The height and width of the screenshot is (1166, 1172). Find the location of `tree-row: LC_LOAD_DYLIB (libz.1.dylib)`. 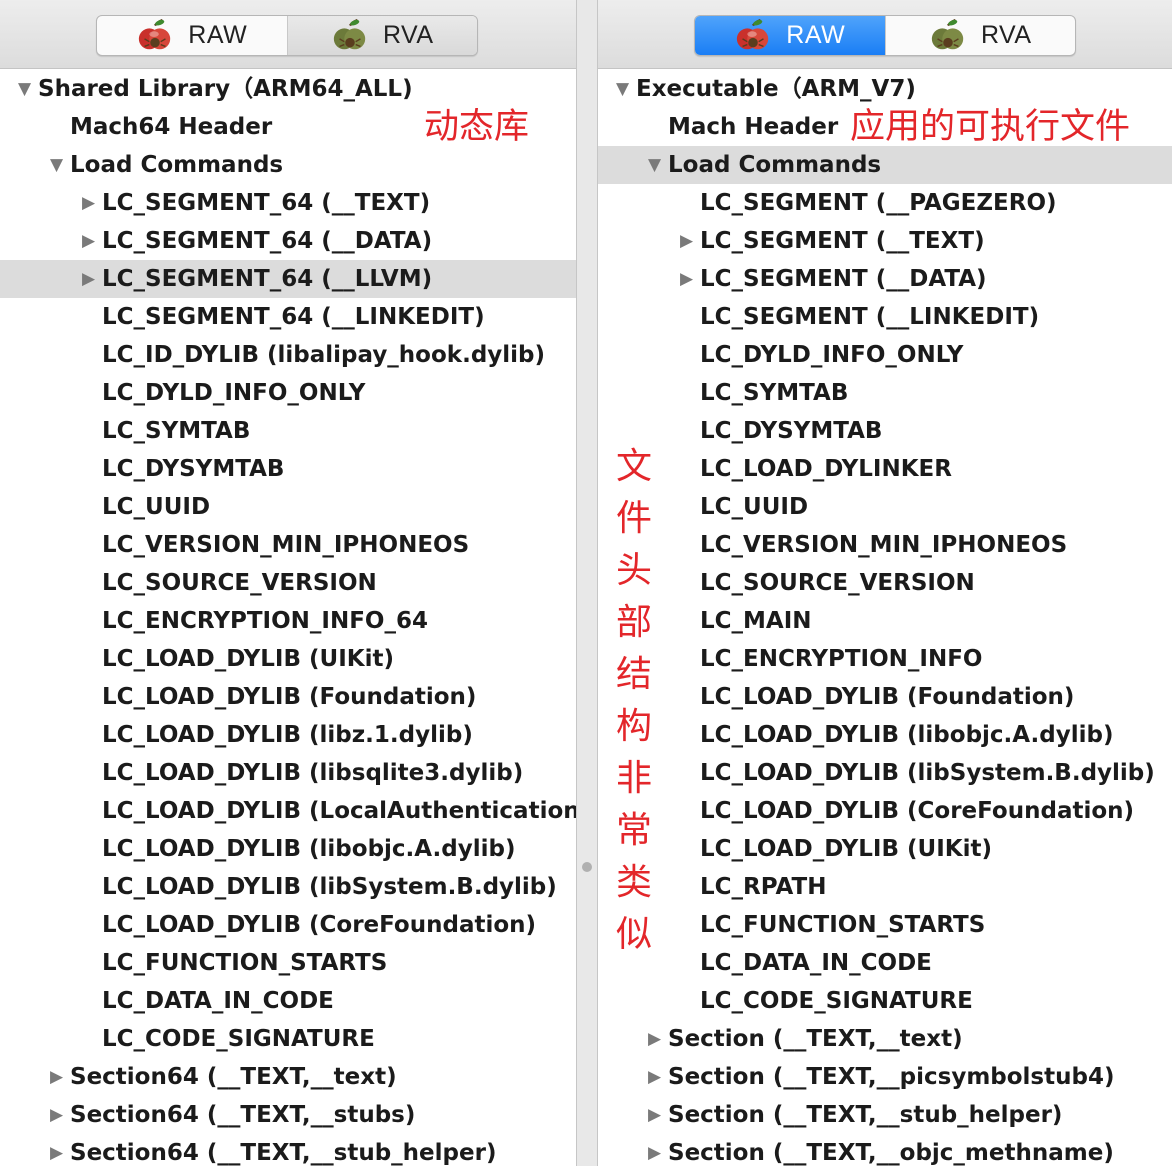

tree-row: LC_LOAD_DYLIB (libz.1.dylib) is located at coordinates (288, 735).